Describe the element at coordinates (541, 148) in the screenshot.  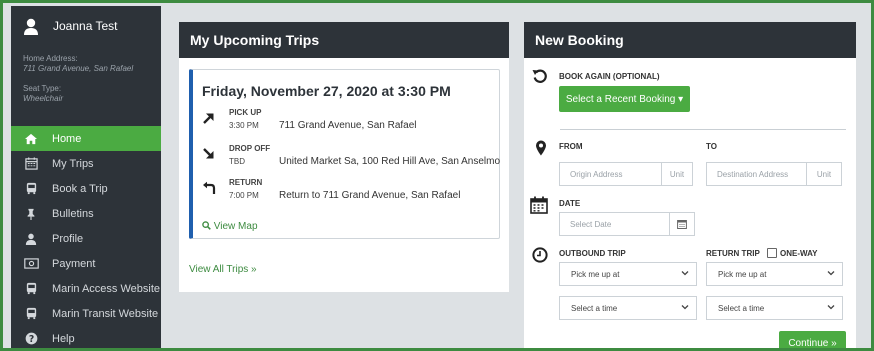
I see `map-marker-icon` at that location.